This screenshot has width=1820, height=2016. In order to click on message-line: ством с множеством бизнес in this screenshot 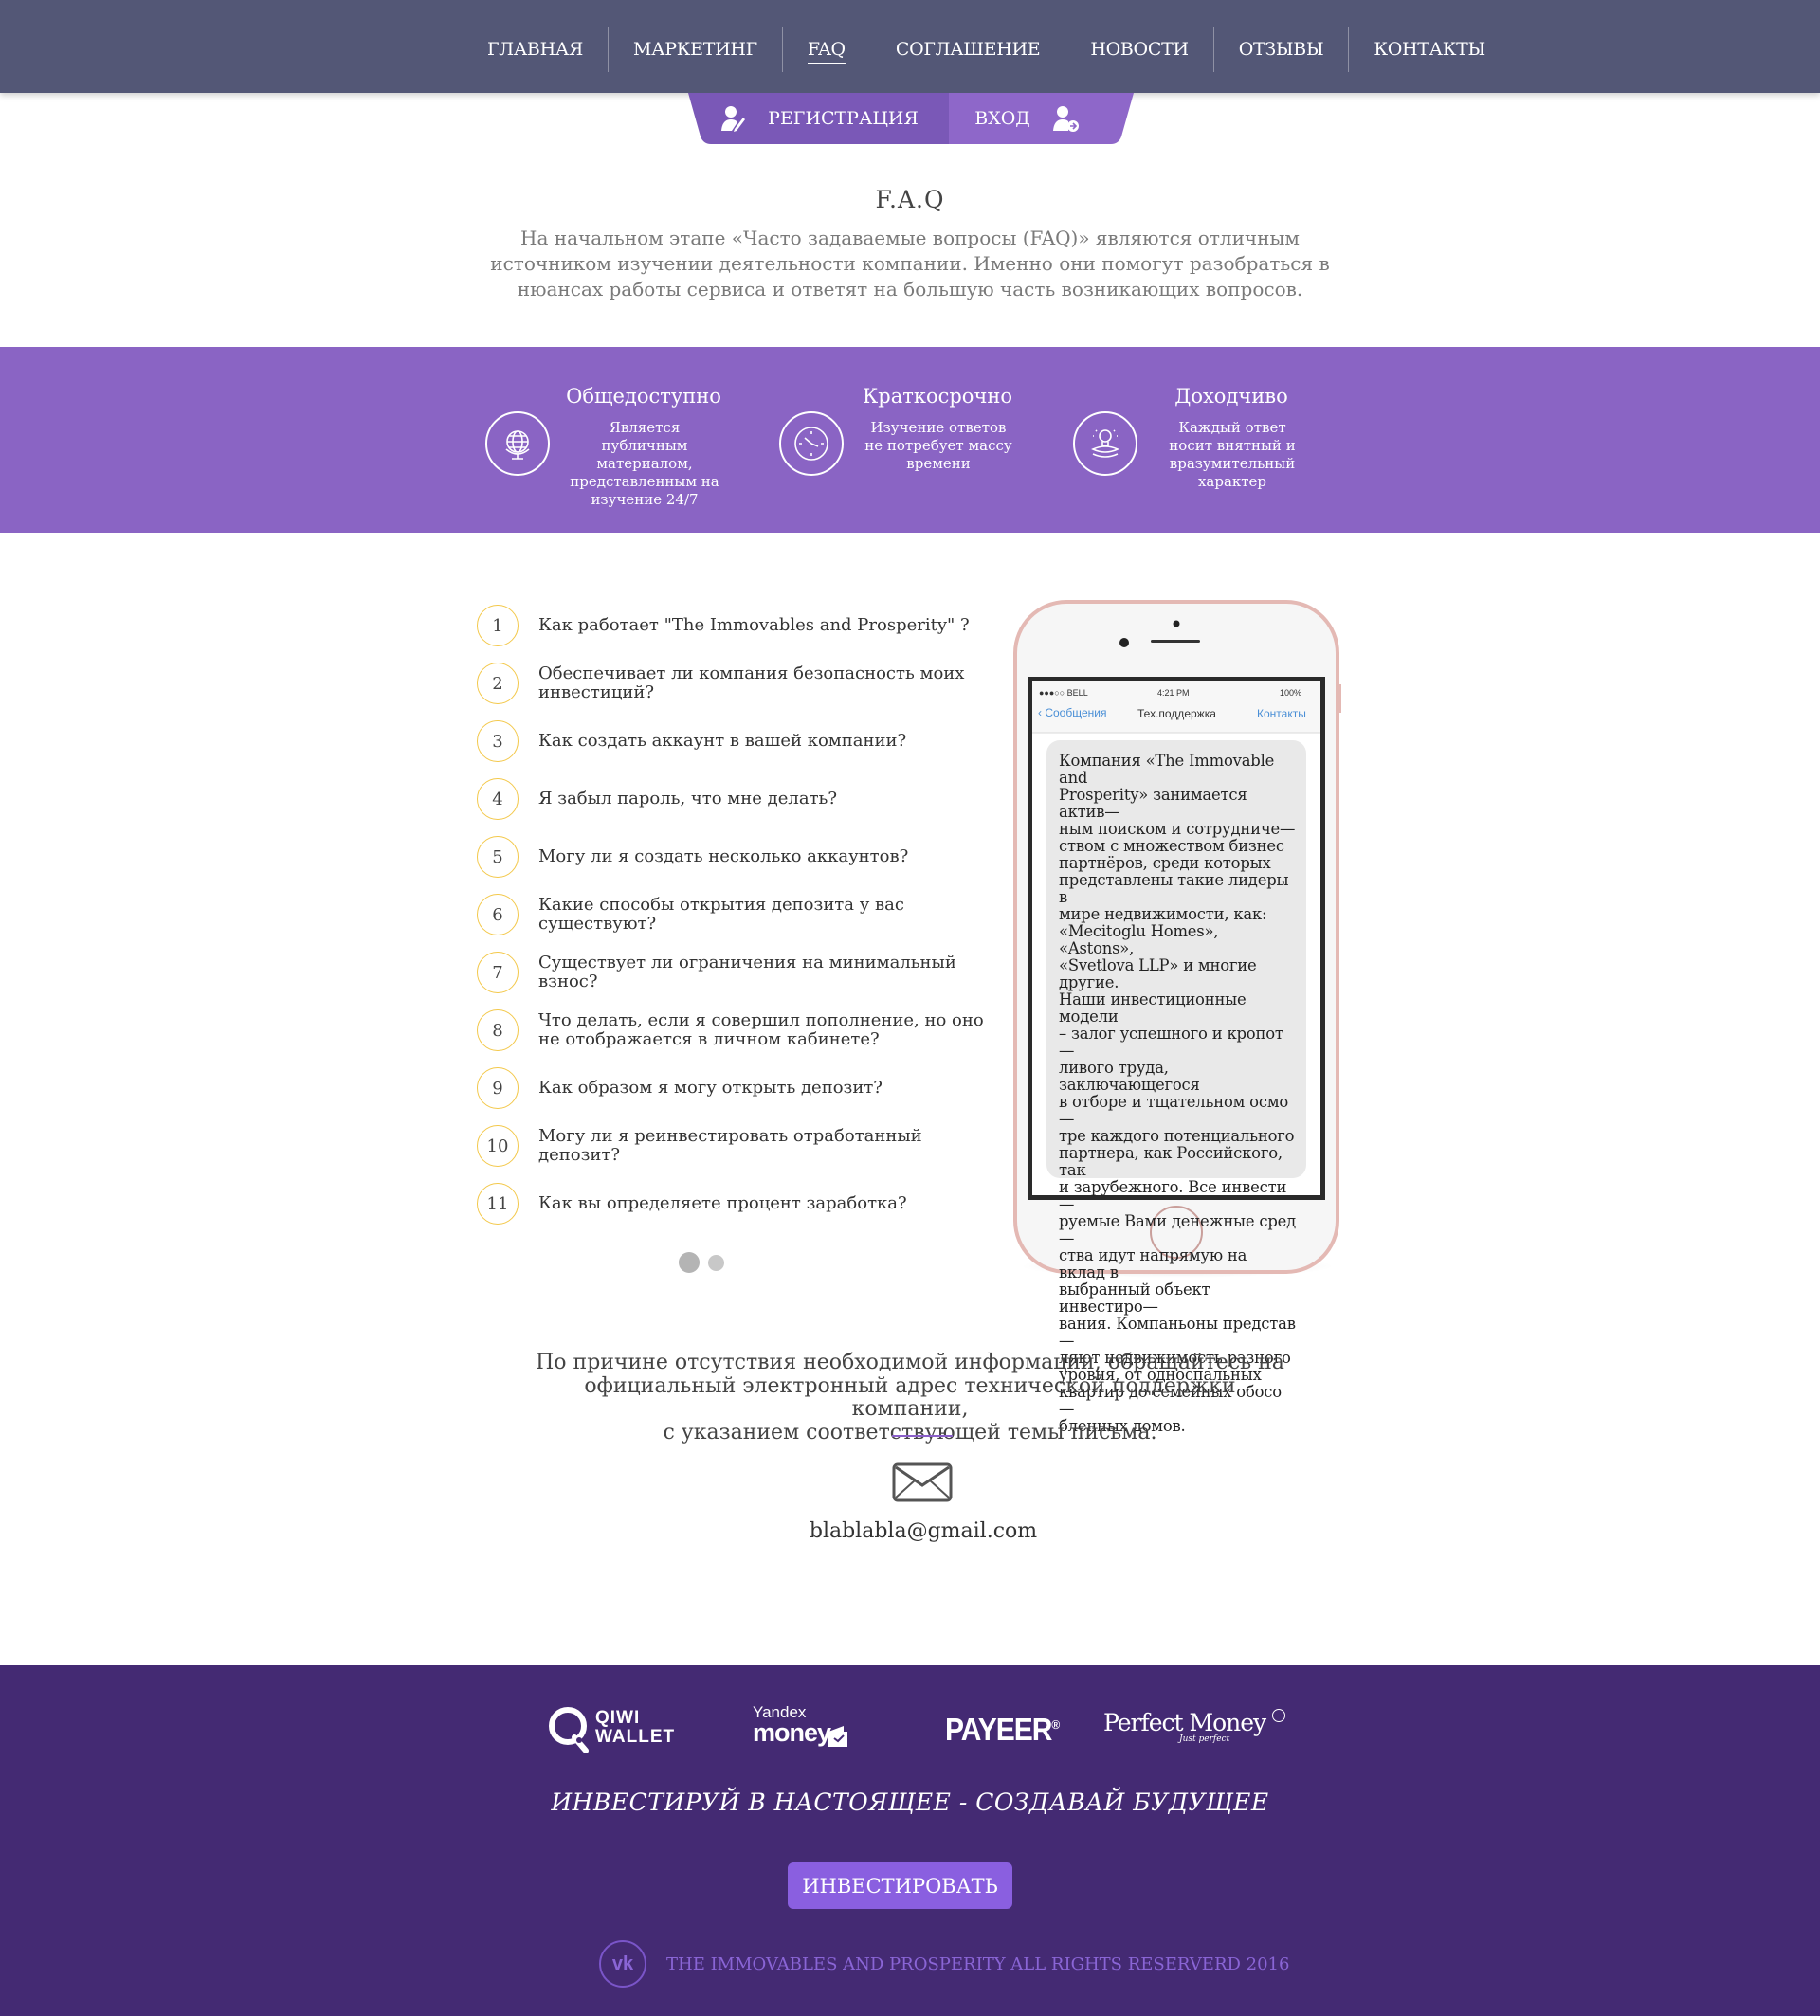, I will do `click(1171, 846)`.